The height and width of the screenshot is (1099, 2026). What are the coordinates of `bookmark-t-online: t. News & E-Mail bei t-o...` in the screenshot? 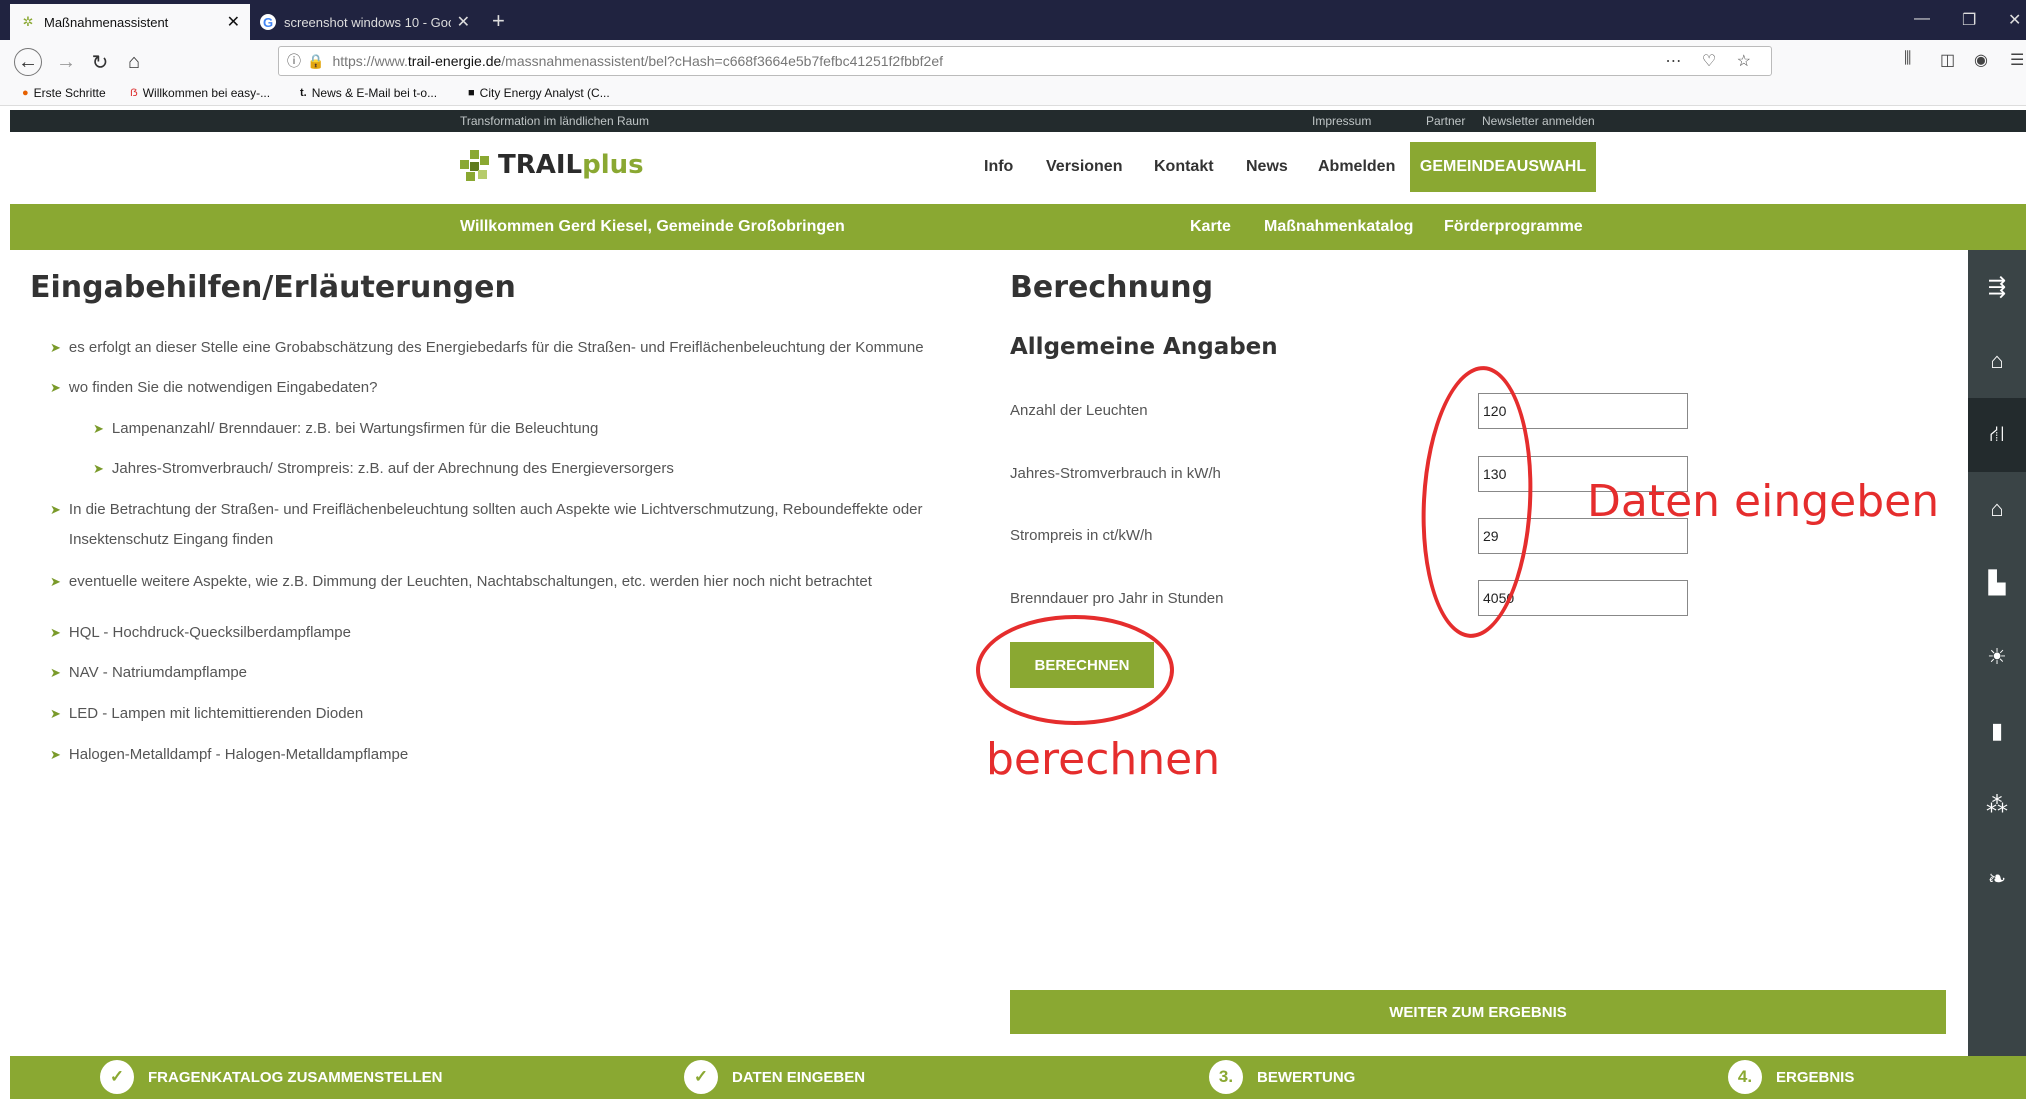 It's located at (368, 93).